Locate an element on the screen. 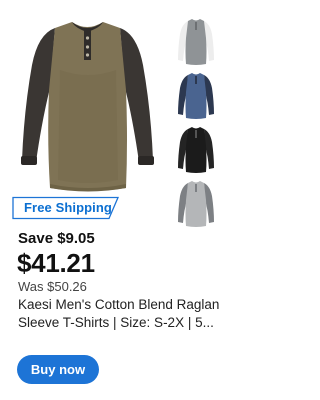 The width and height of the screenshot is (320, 400). shirt-blue-navy-icon is located at coordinates (196, 96).